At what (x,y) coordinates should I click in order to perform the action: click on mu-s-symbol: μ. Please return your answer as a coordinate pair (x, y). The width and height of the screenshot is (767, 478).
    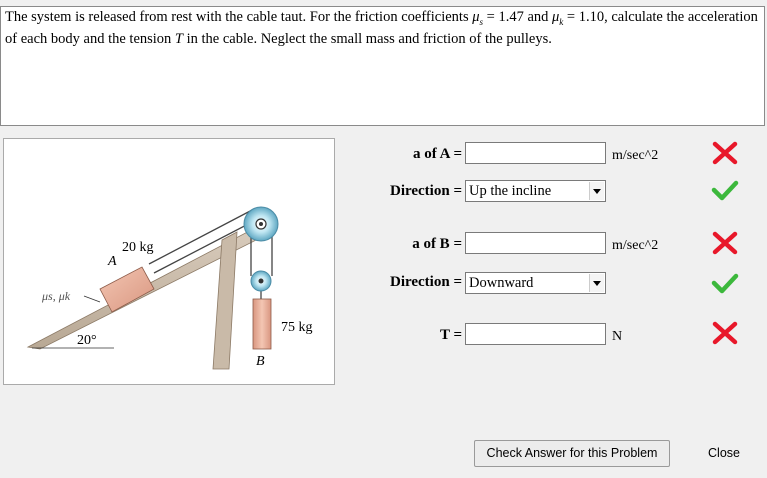
    Looking at the image, I should click on (476, 17).